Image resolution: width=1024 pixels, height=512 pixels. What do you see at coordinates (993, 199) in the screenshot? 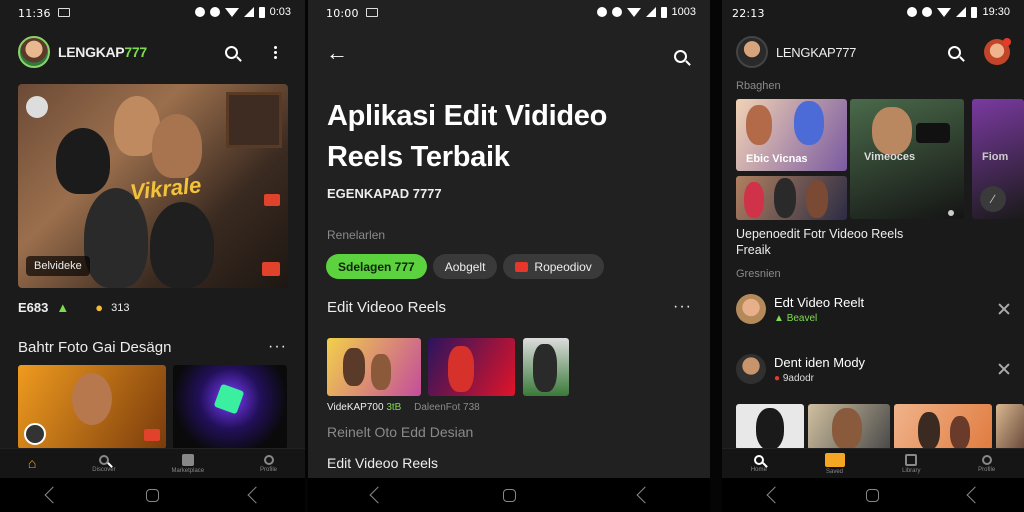
I see `edit-button: ∕` at bounding box center [993, 199].